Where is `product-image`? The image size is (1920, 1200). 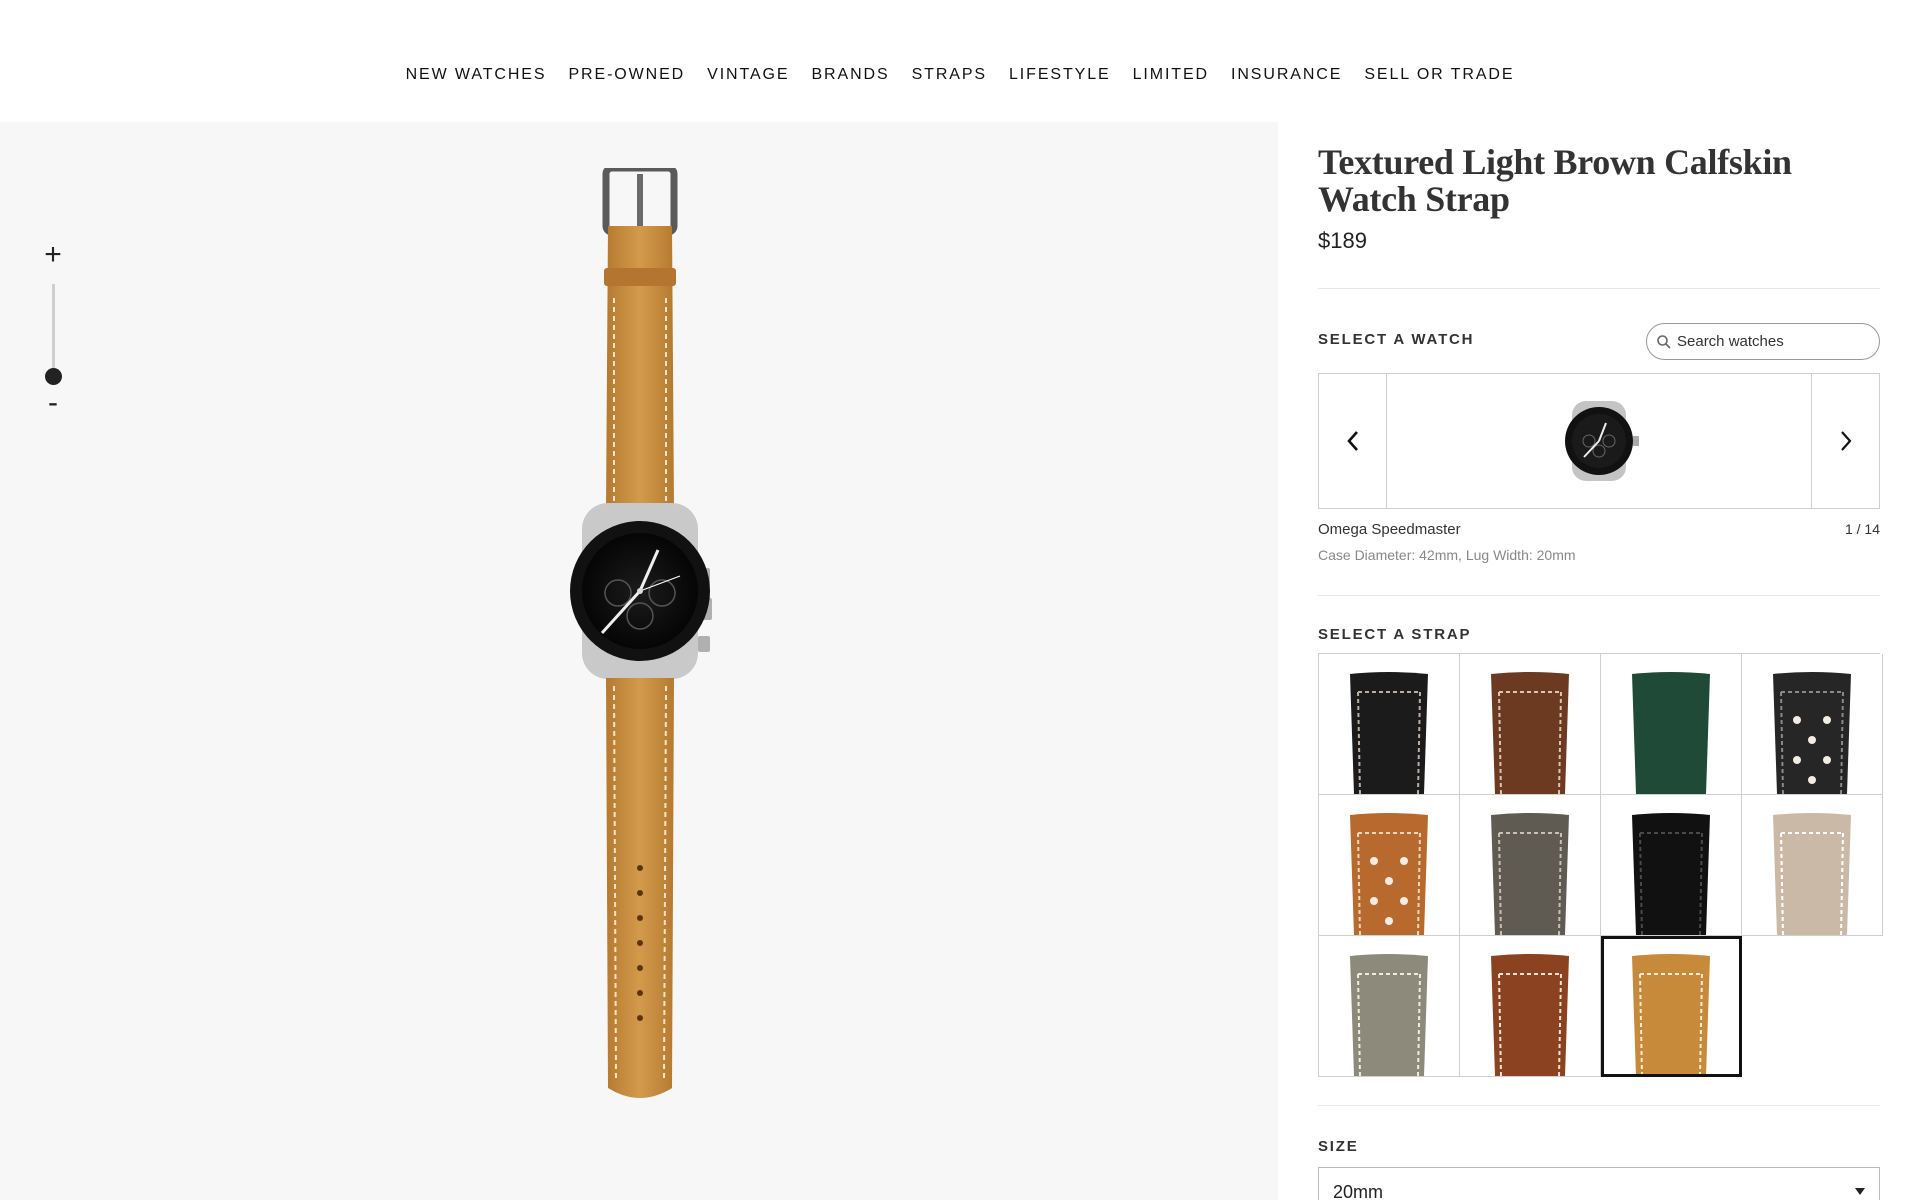 product-image is located at coordinates (641, 633).